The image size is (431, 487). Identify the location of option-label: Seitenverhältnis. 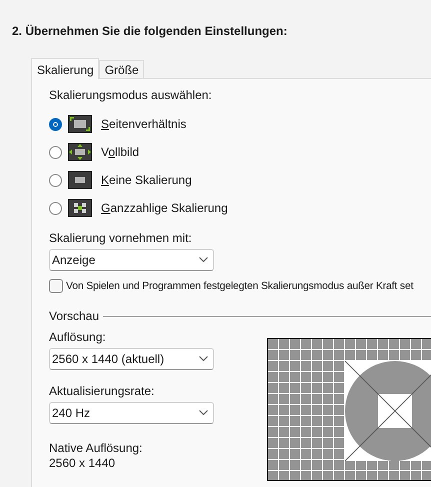
(143, 124).